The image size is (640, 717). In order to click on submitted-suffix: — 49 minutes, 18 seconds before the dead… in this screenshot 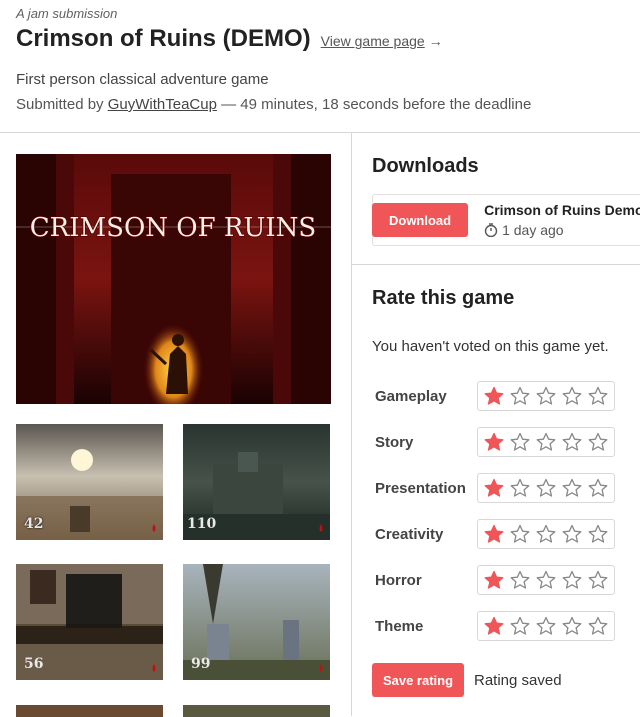, I will do `click(376, 104)`.